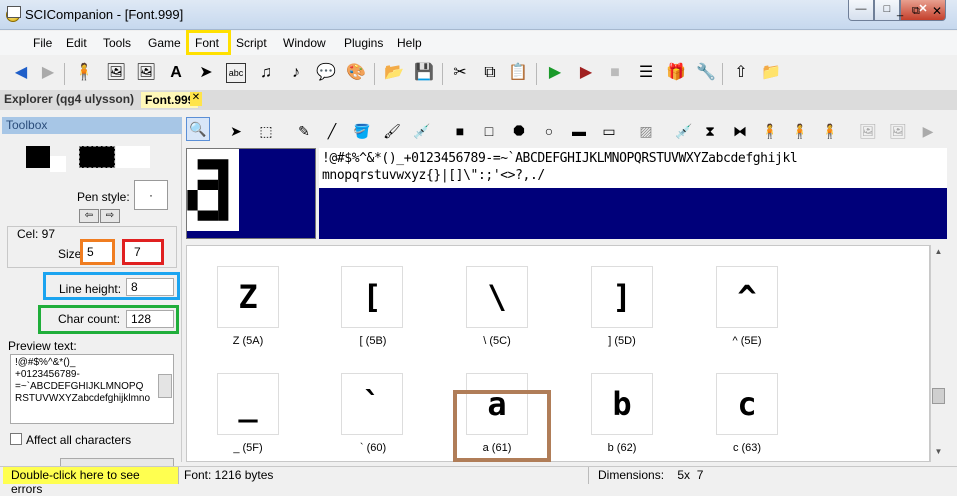 Image resolution: width=957 pixels, height=496 pixels. Describe the element at coordinates (460, 131) in the screenshot. I see `filled-rect-icon: ■` at that location.